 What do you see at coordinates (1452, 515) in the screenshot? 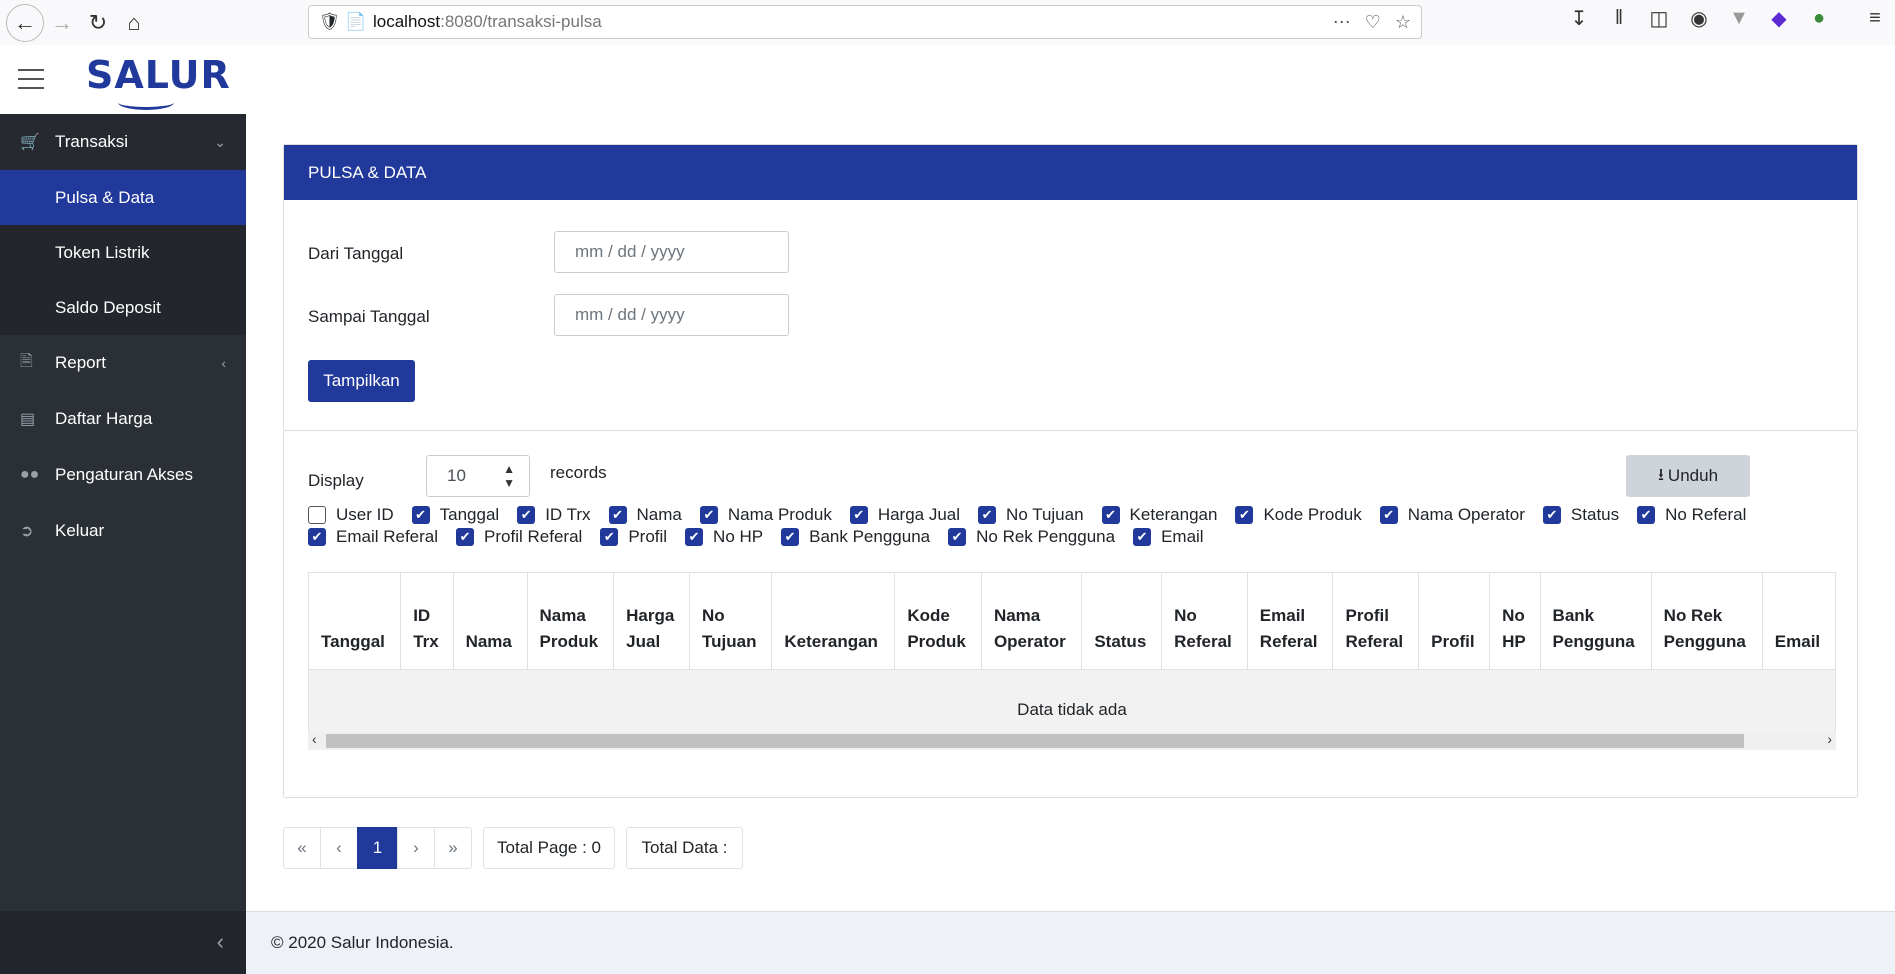
I see `column-toggle-checkbox: ✔ Nama Operator` at bounding box center [1452, 515].